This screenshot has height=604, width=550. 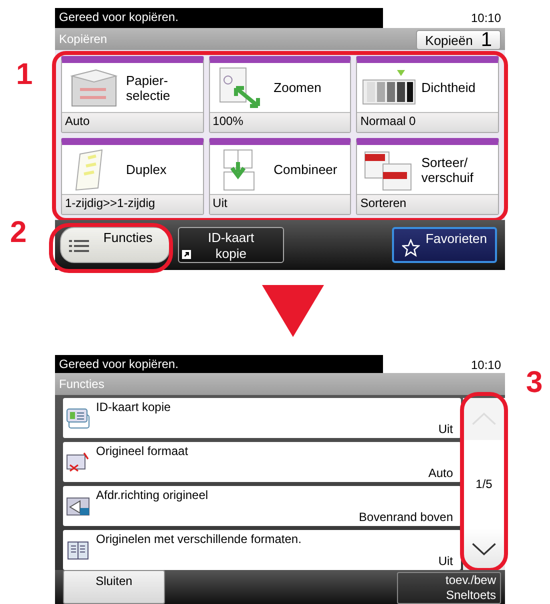 What do you see at coordinates (78, 418) in the screenshot?
I see `id-card-icon` at bounding box center [78, 418].